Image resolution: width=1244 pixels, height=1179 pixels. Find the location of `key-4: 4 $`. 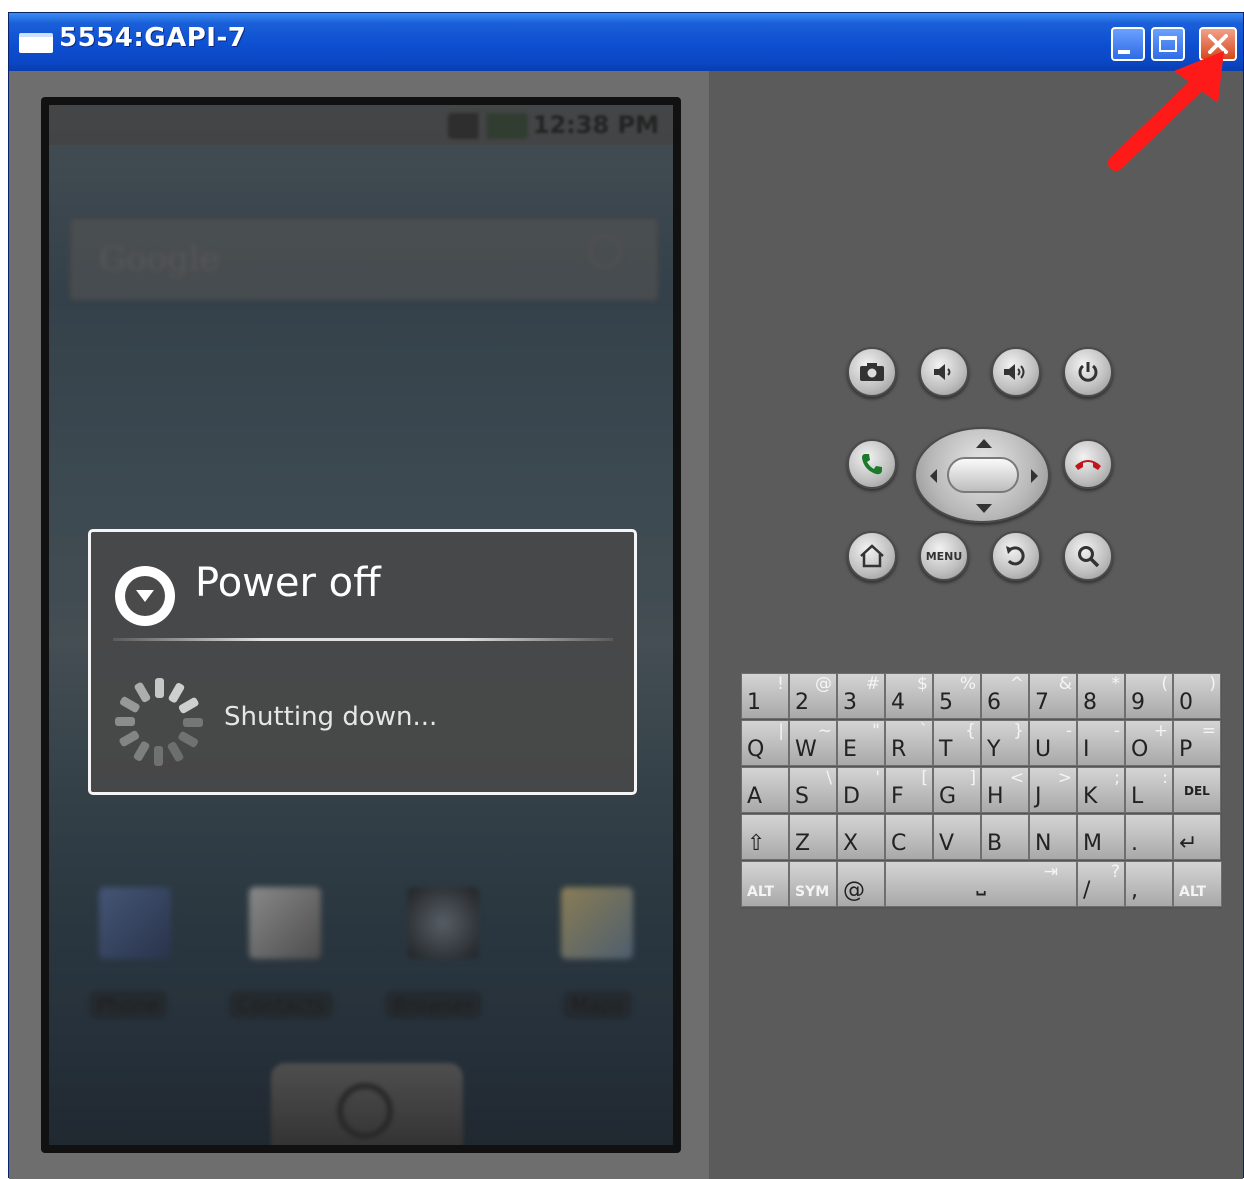

key-4: 4 $ is located at coordinates (909, 696).